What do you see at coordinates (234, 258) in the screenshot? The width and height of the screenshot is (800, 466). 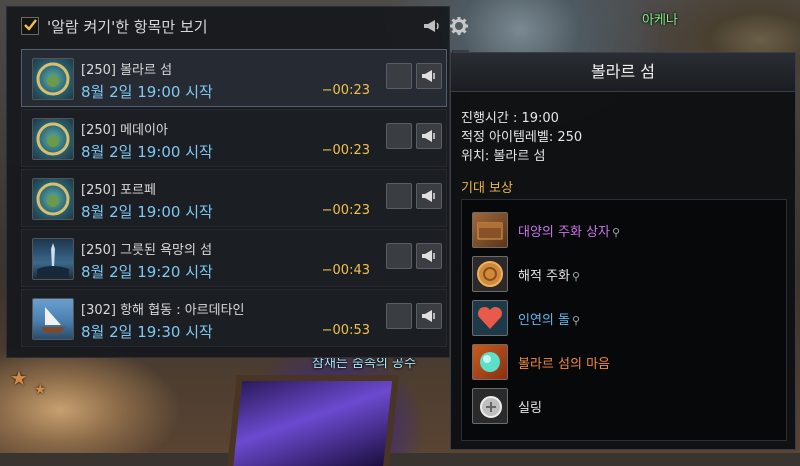 I see `schedule-row: [250] 그릇된 욕망의 섬 8월 2일 19:20 시작 −00:43` at bounding box center [234, 258].